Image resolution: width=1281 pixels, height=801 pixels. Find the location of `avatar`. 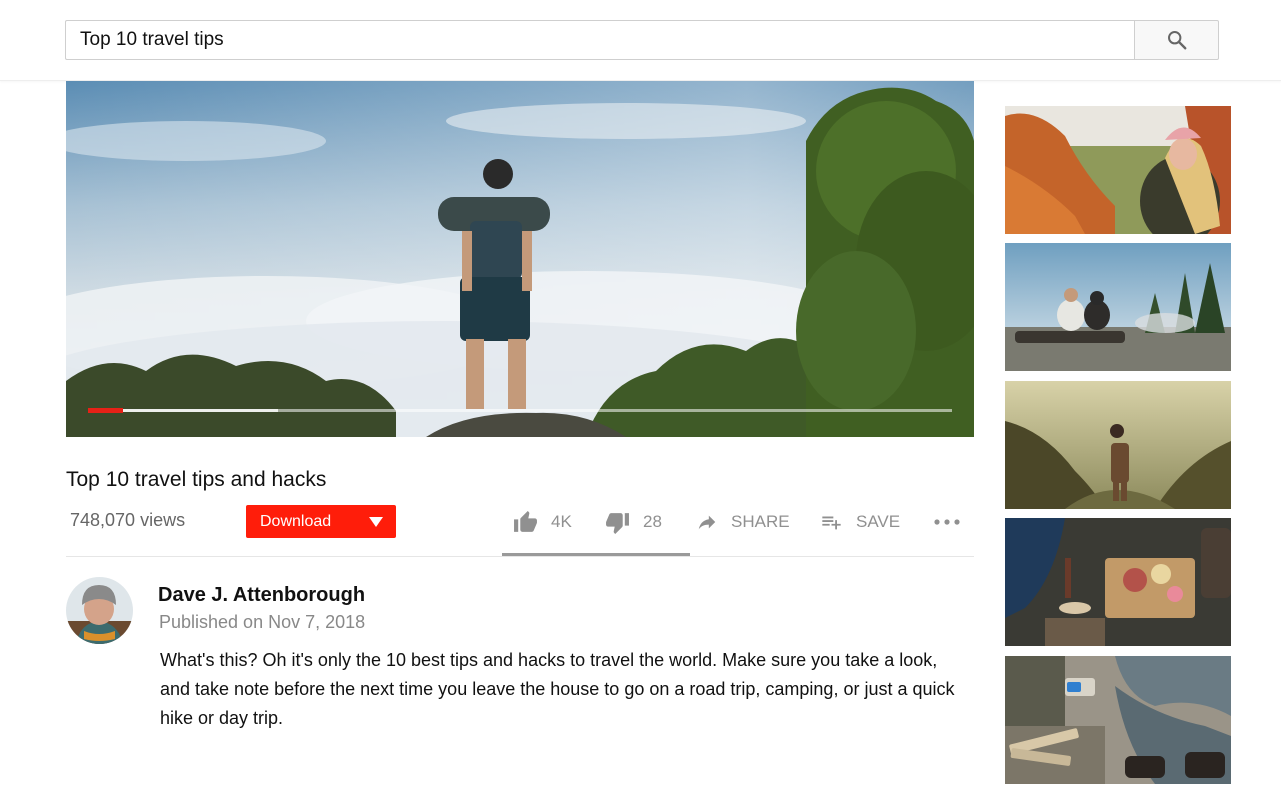

avatar is located at coordinates (99, 610).